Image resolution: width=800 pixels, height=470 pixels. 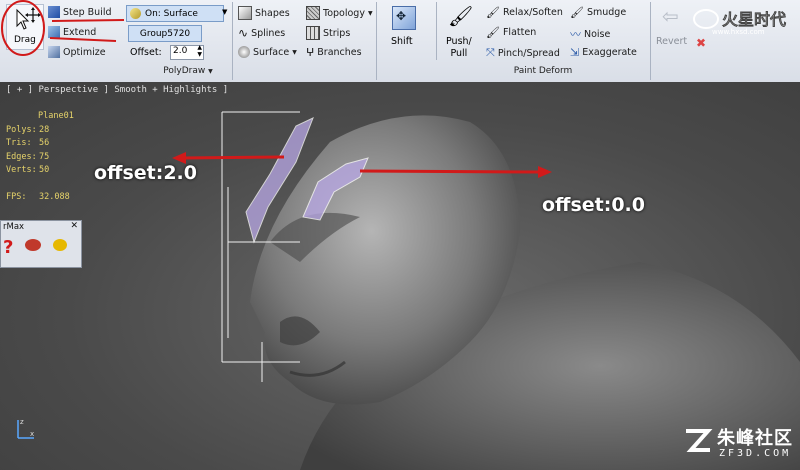 I want to click on brush-icon: 🖌, so click(x=461, y=16).